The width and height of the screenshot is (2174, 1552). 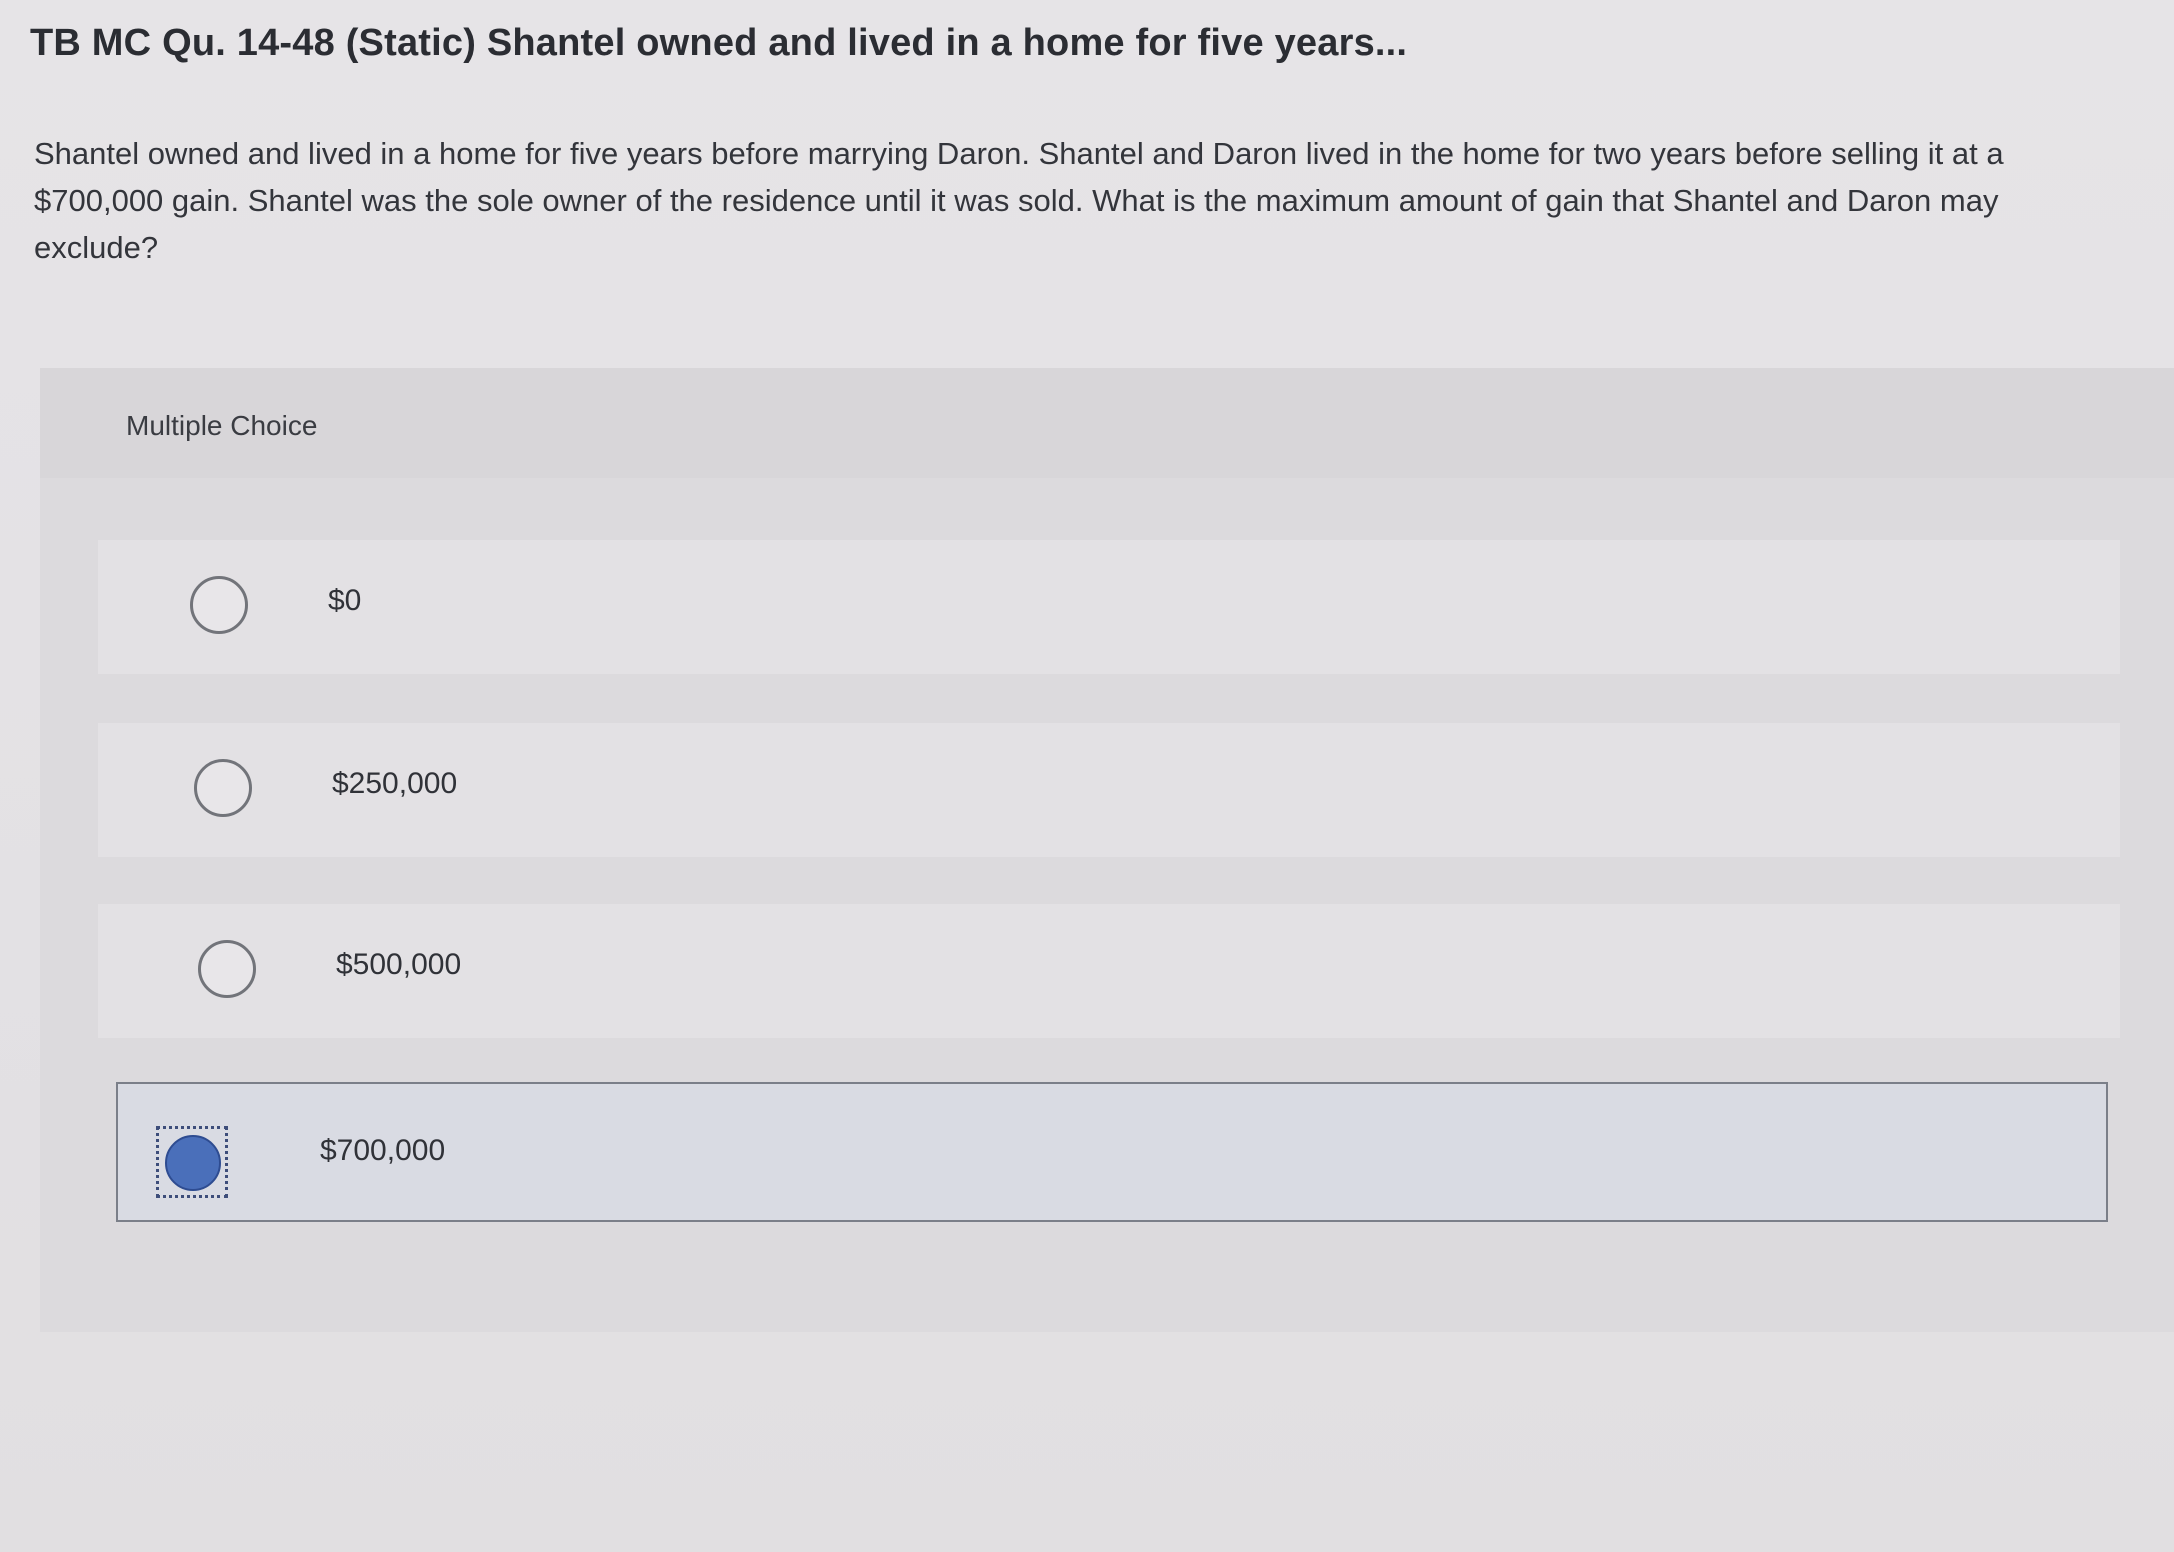 I want to click on option-2: $500,000, so click(x=1109, y=971).